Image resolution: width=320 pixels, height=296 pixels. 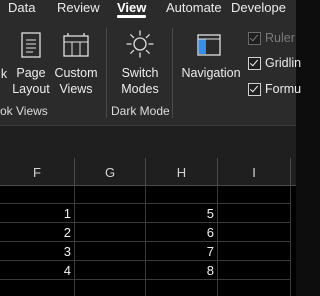 What do you see at coordinates (140, 60) in the screenshot?
I see `switch-modes-button: Switch Modes` at bounding box center [140, 60].